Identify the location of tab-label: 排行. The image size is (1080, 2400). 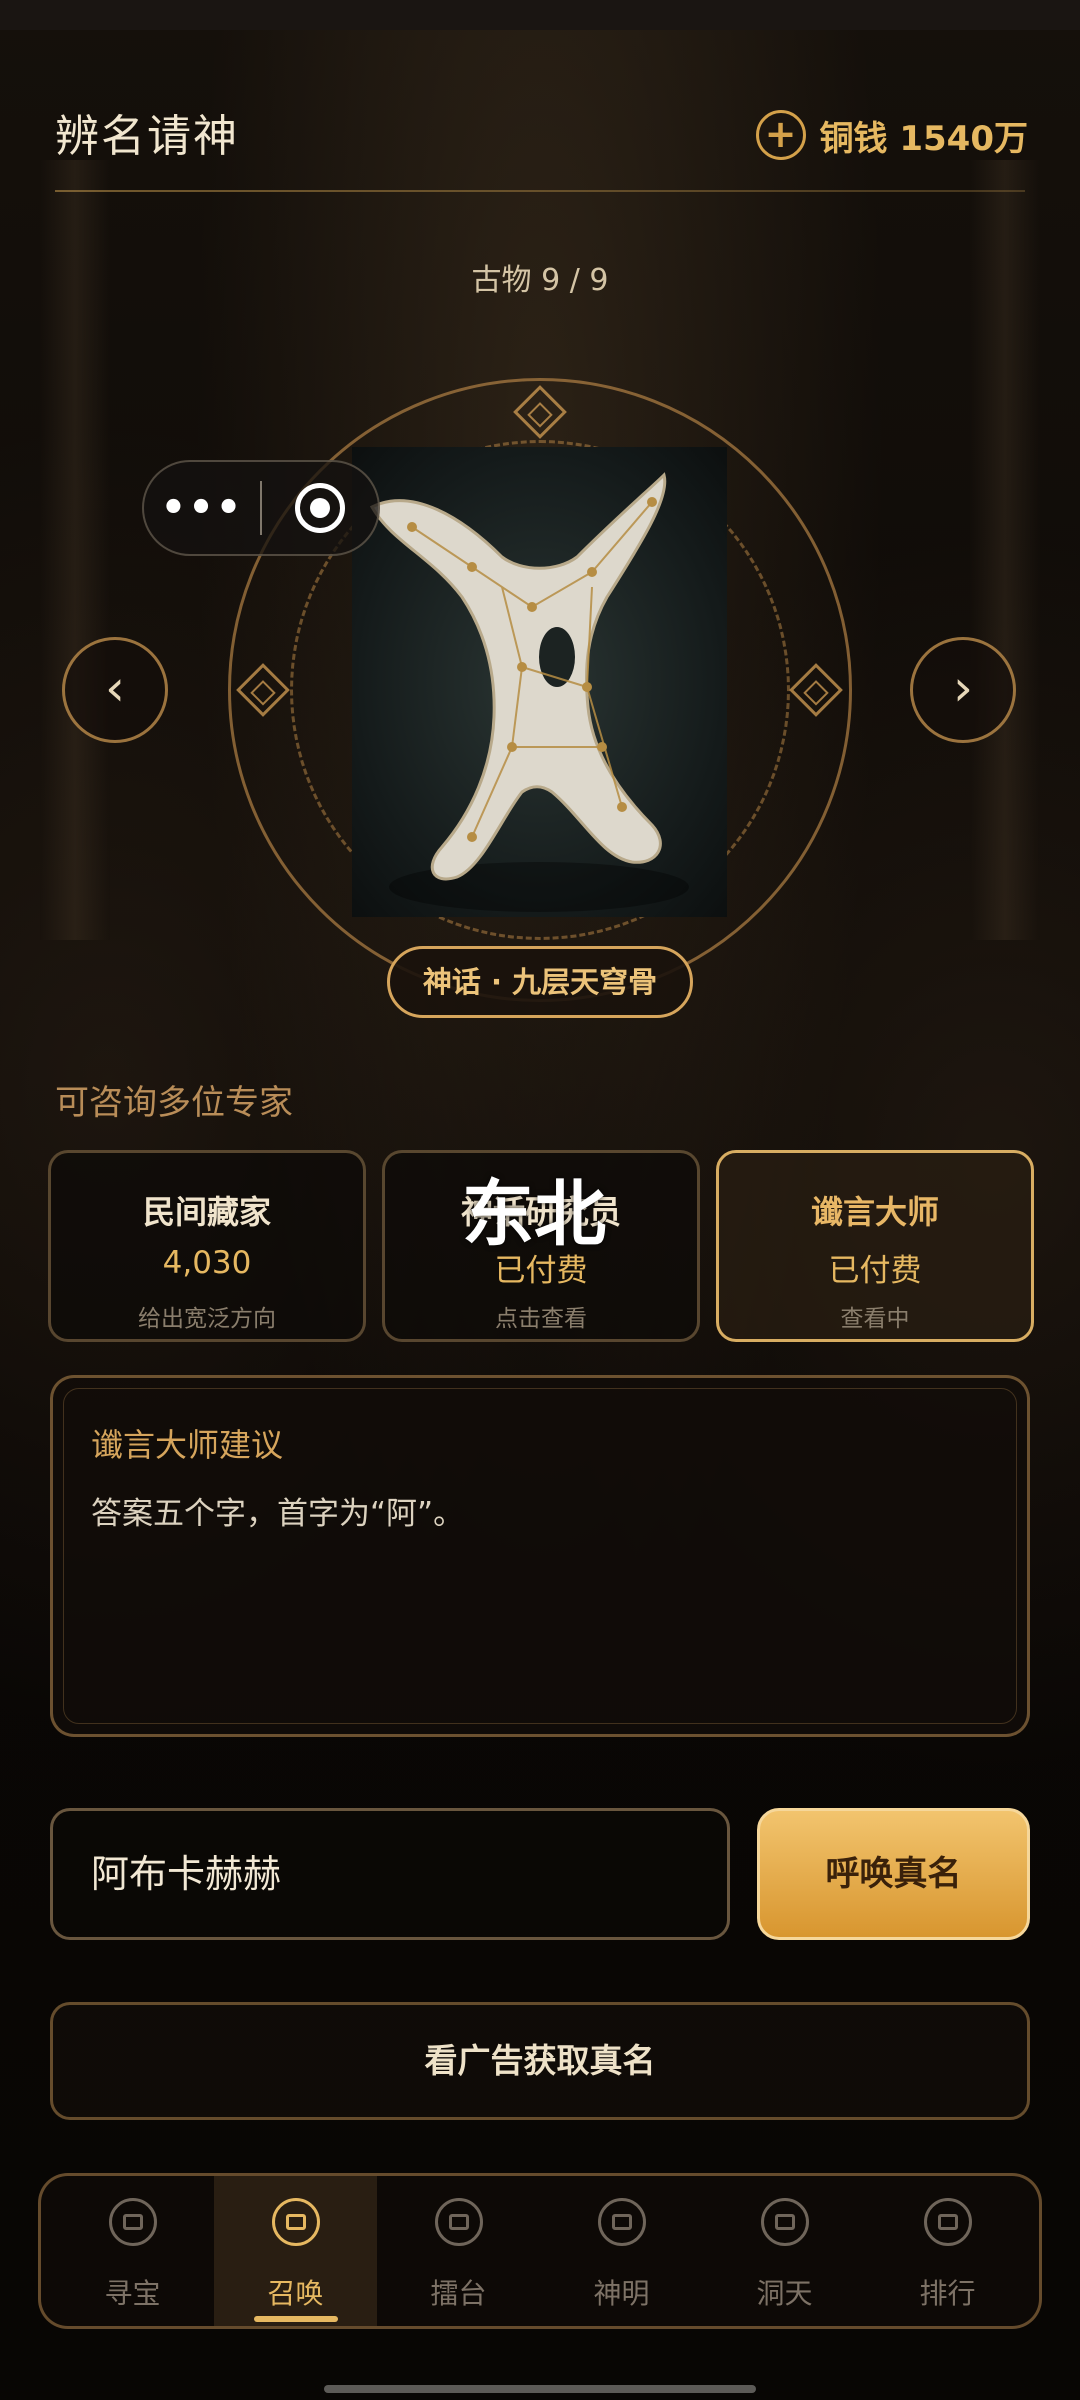
(947, 2293).